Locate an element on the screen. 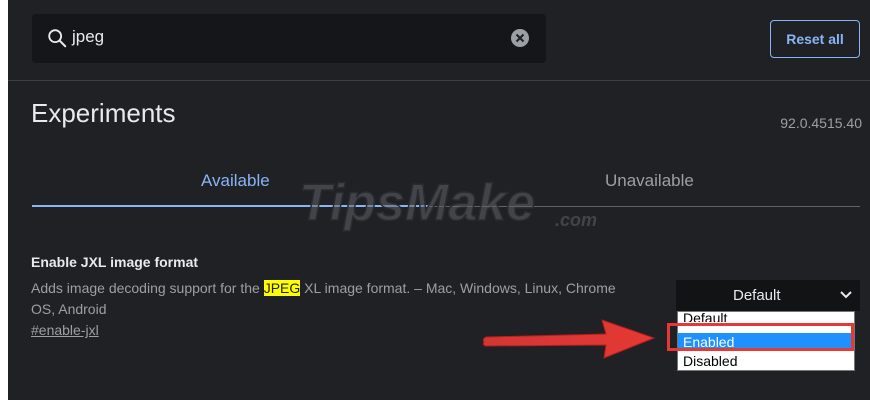 Image resolution: width=870 pixels, height=400 pixels. clear-search-icon is located at coordinates (520, 38).